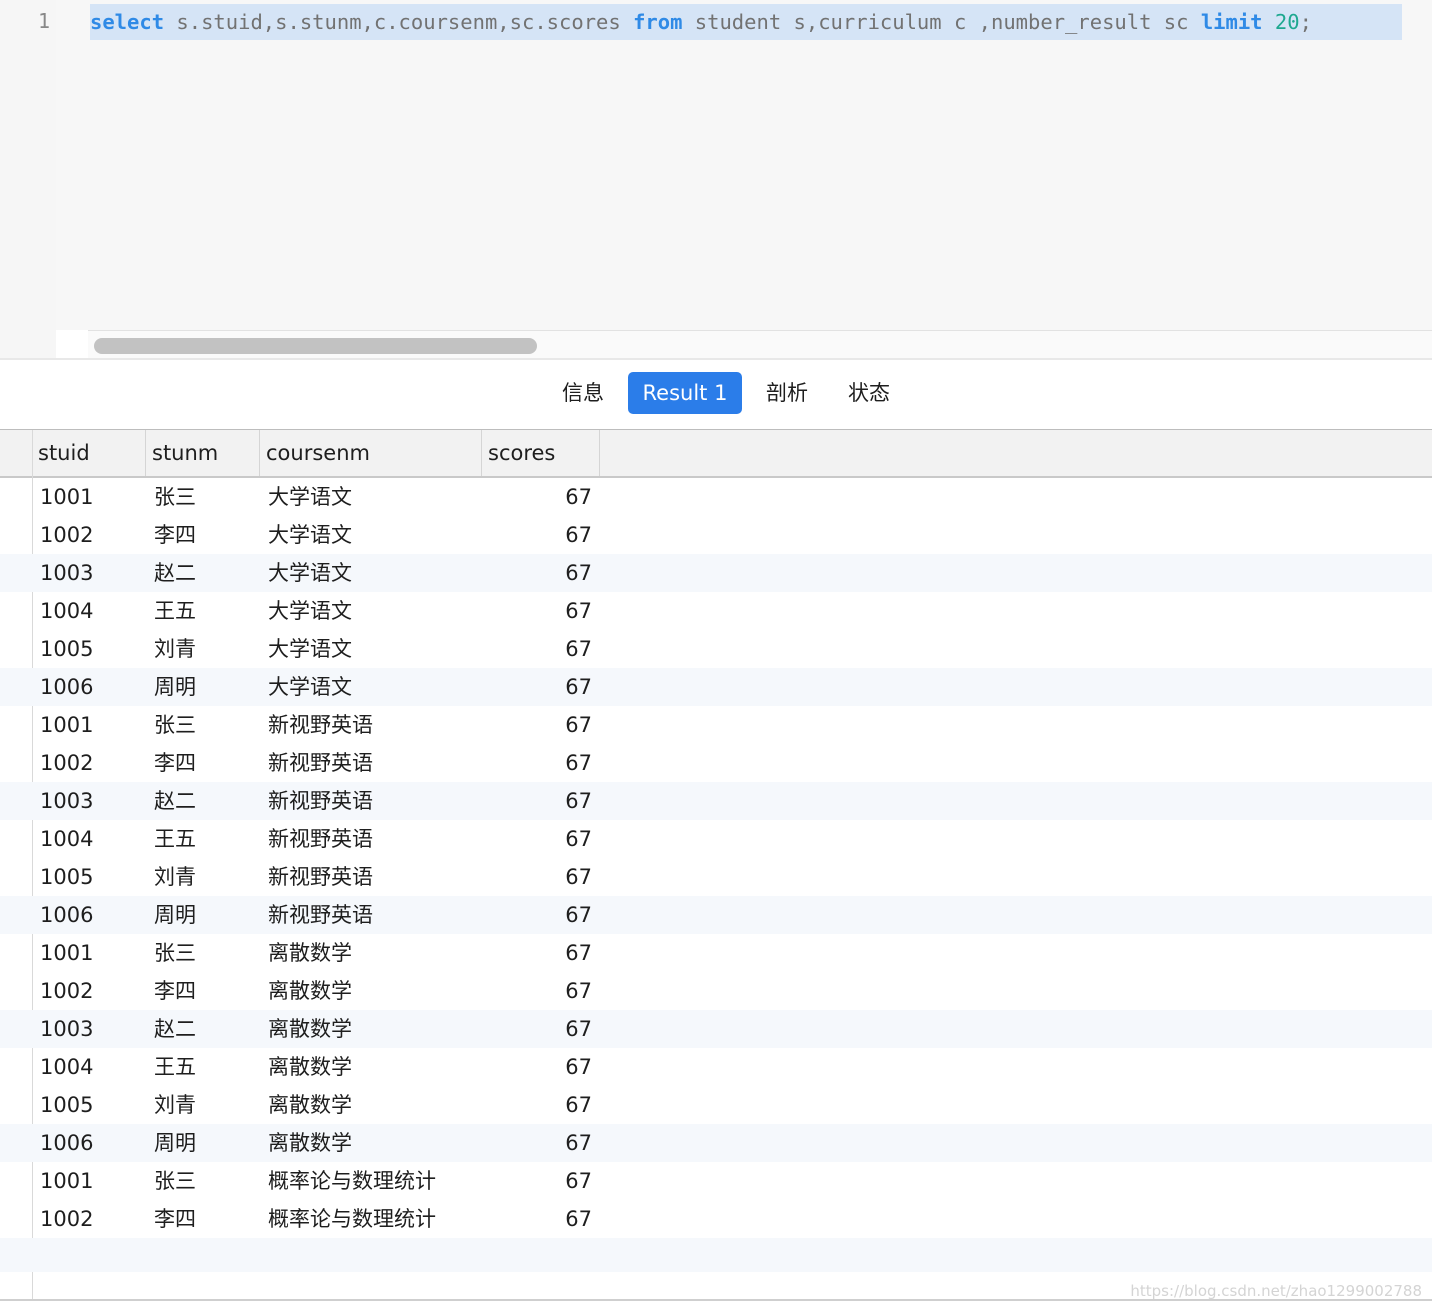  I want to click on column-header-coursenm: coursenm, so click(371, 453).